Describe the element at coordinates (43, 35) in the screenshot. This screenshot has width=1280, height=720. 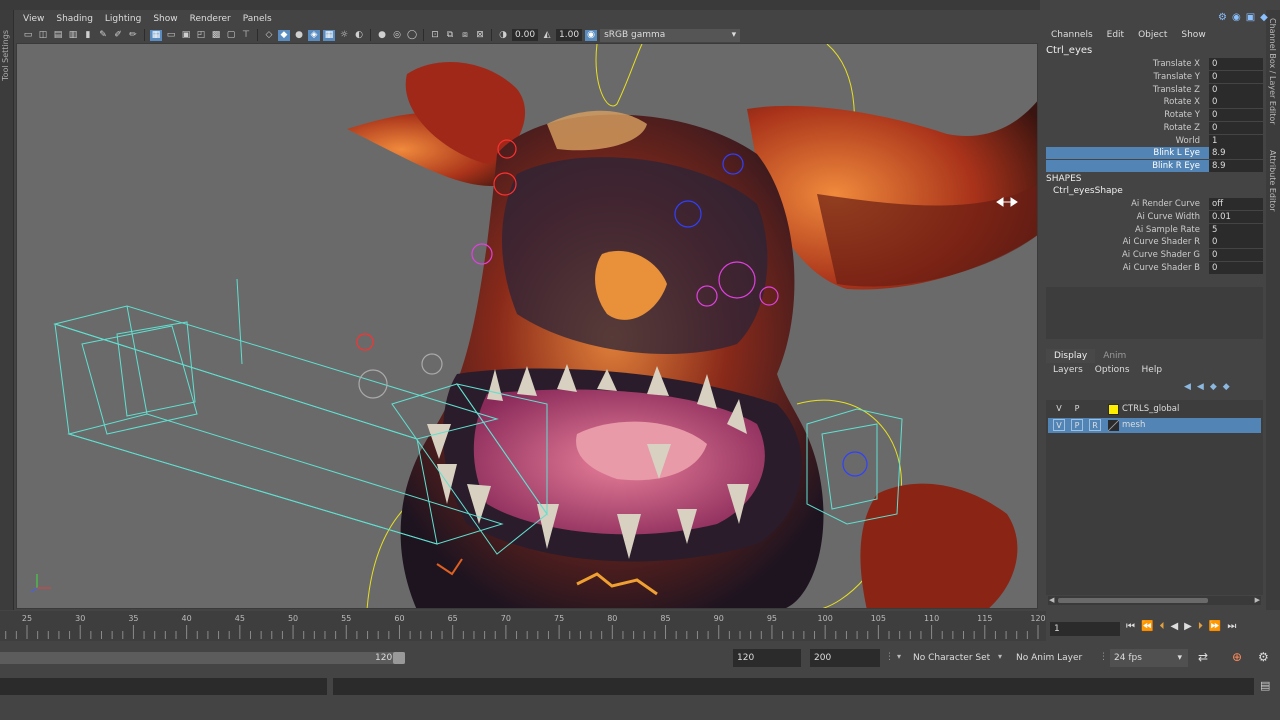
I see `camera-attributes-icon: ◫` at that location.